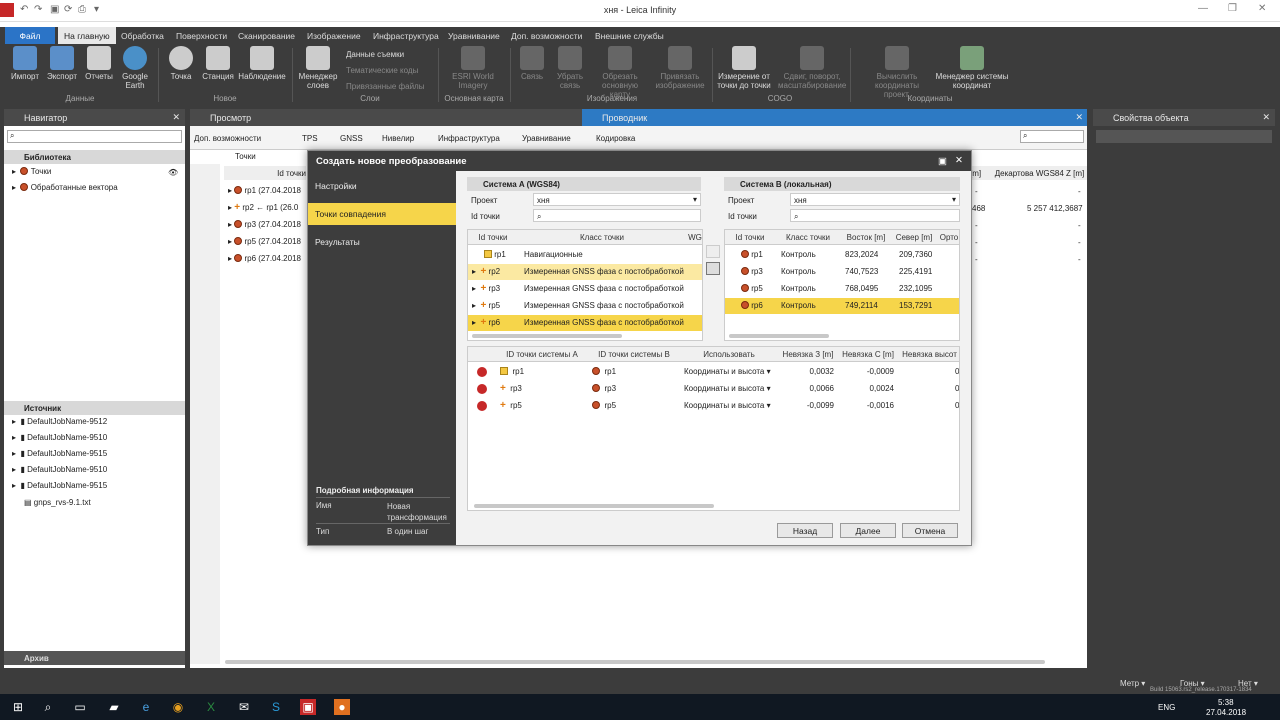 The height and width of the screenshot is (720, 1280). Describe the element at coordinates (469, 138) in the screenshot. I see `tab-infrastructure: Инфраструктура` at that location.